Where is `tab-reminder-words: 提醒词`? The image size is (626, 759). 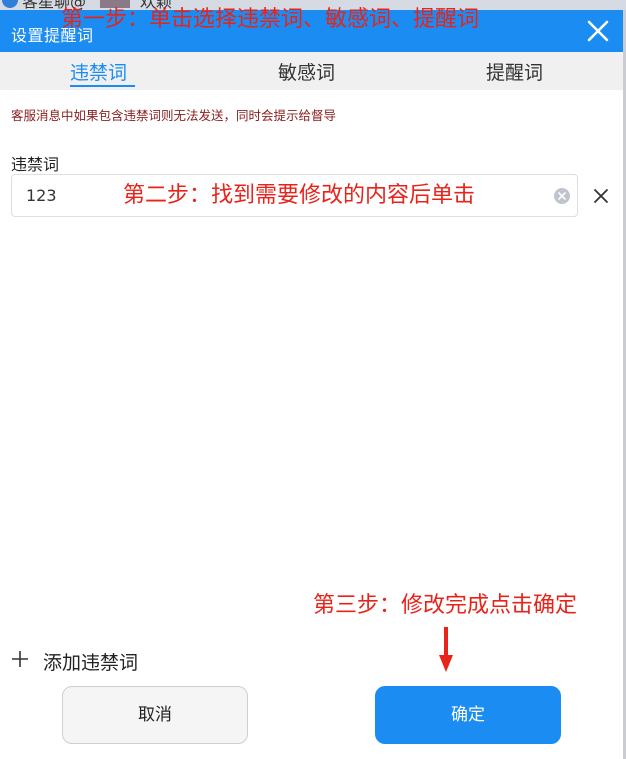
tab-reminder-words: 提醒词 is located at coordinates (514, 71).